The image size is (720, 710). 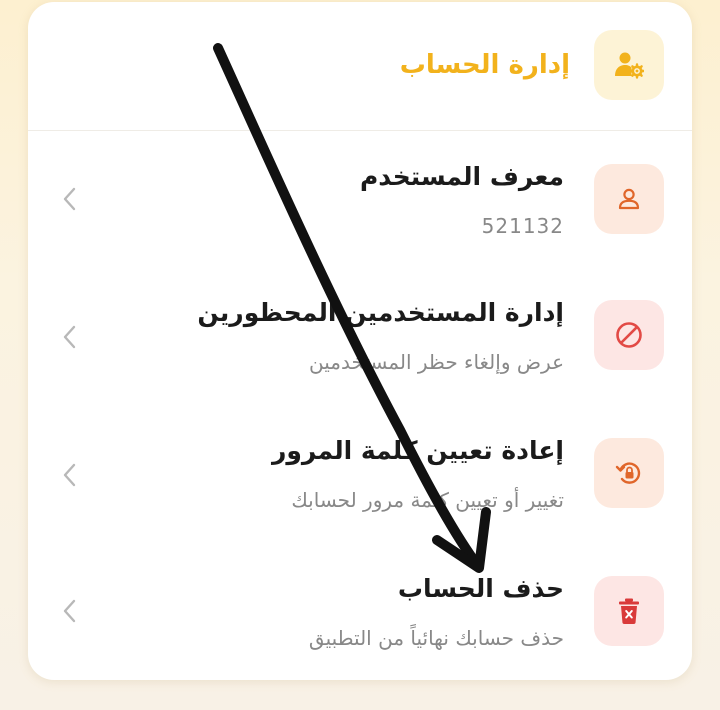 What do you see at coordinates (629, 335) in the screenshot?
I see `block-icon` at bounding box center [629, 335].